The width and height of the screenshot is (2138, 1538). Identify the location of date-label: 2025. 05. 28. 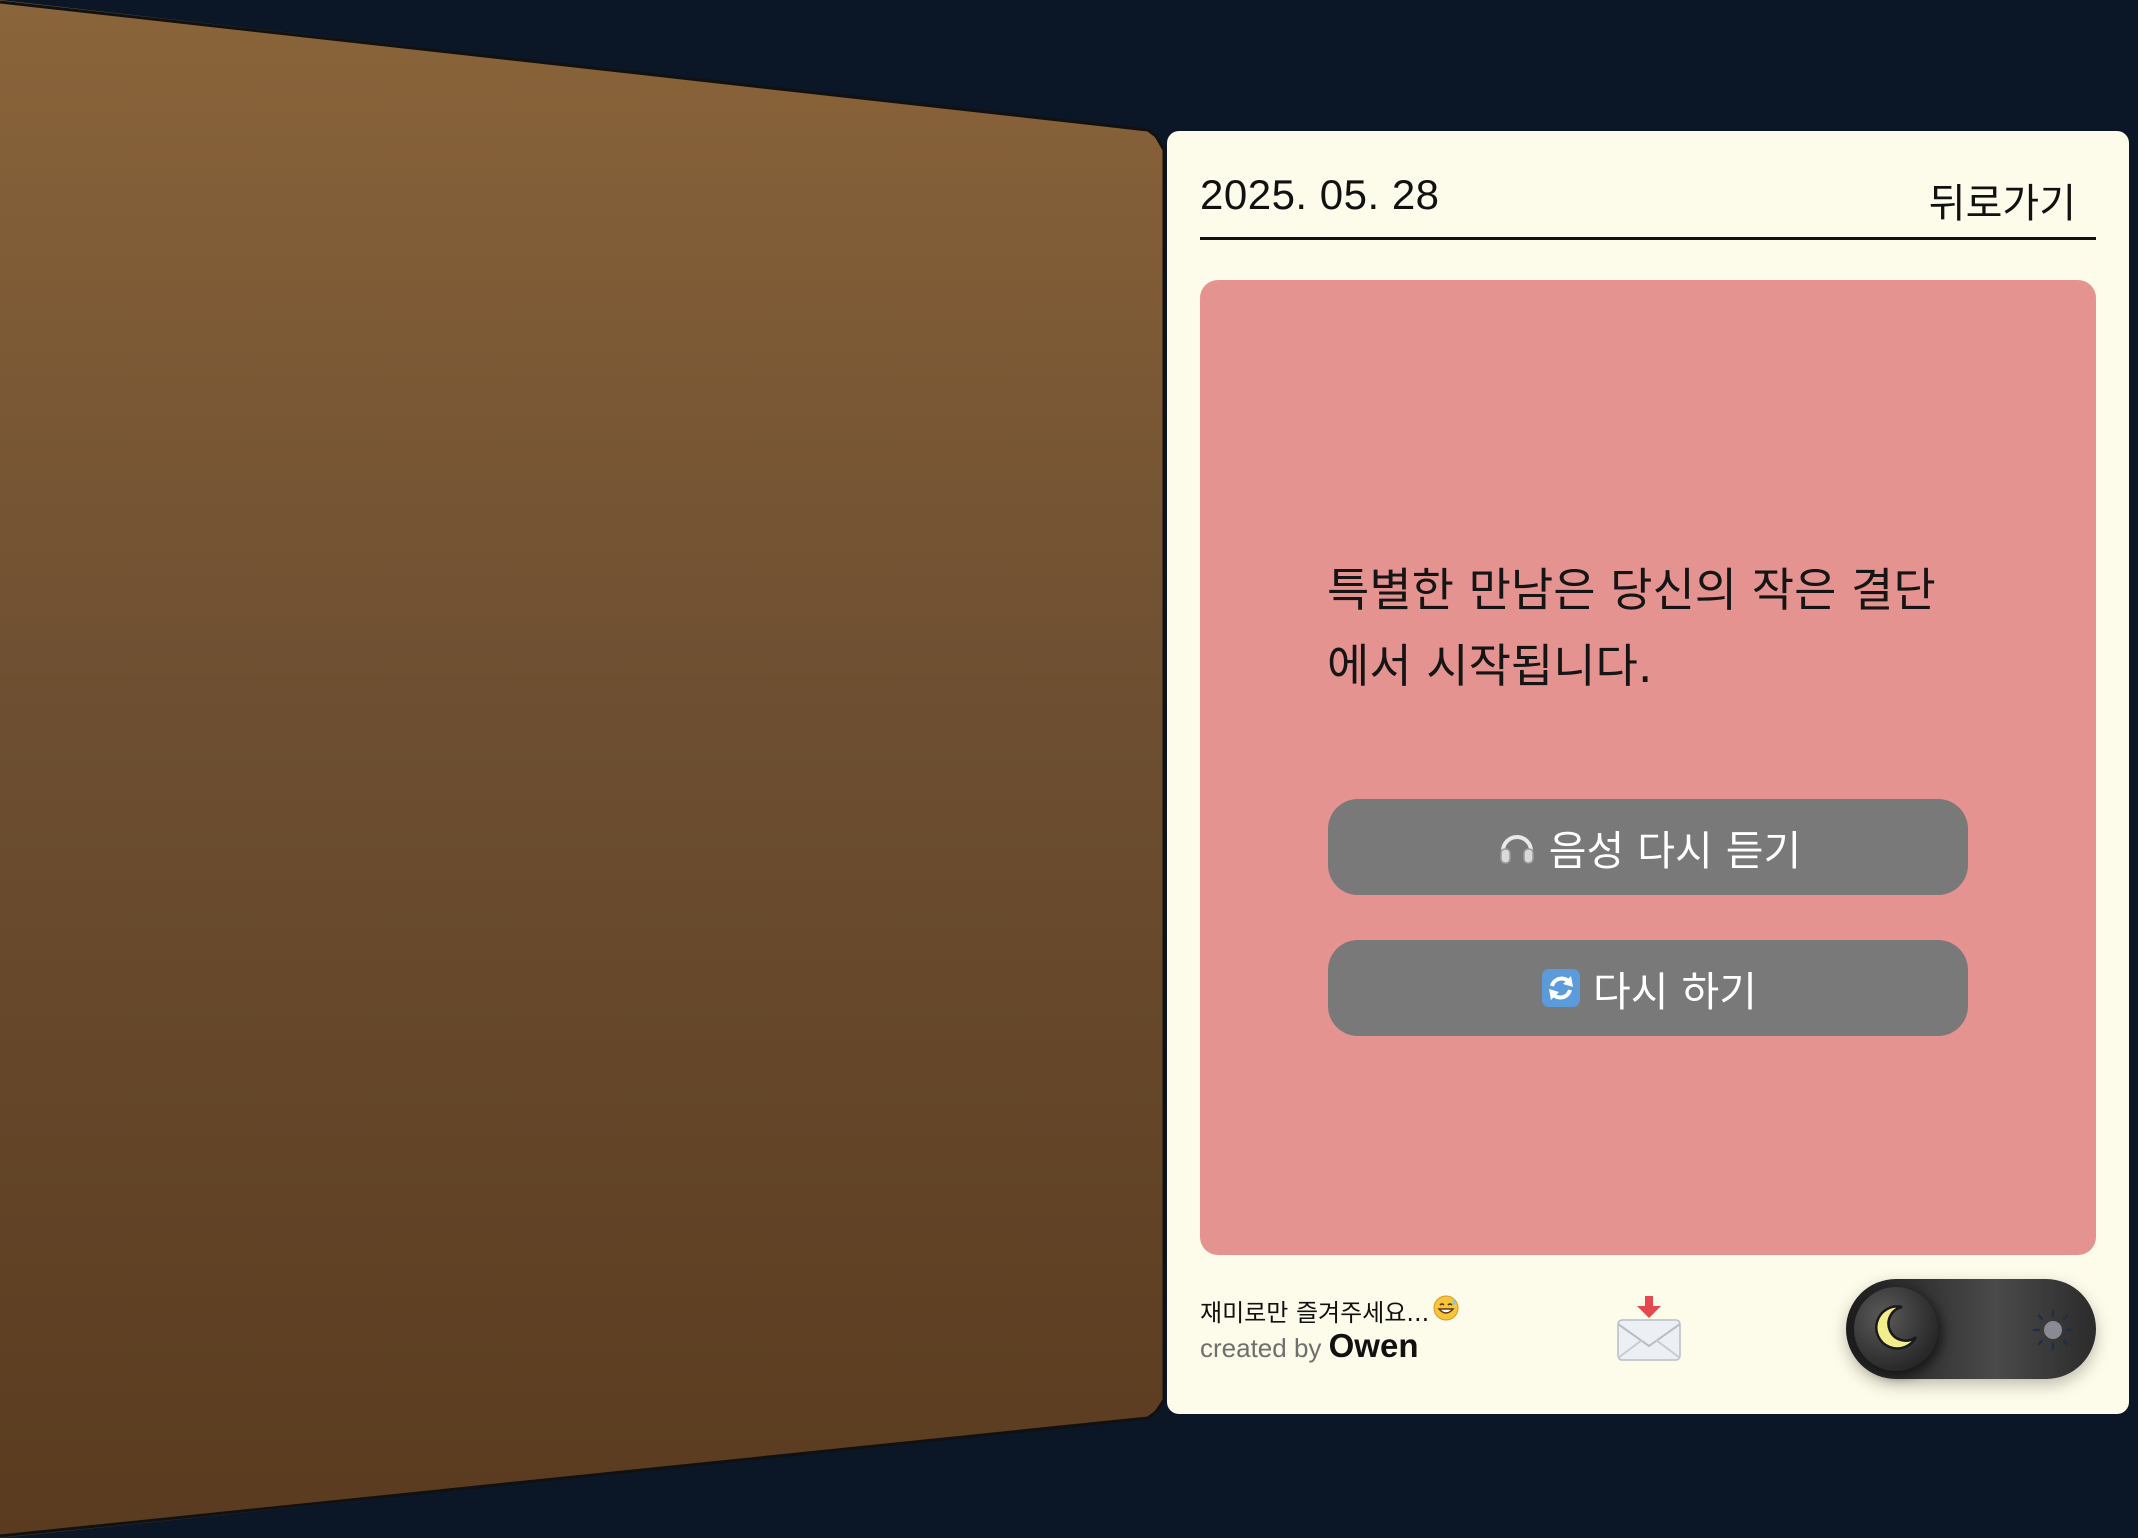
(1320, 194).